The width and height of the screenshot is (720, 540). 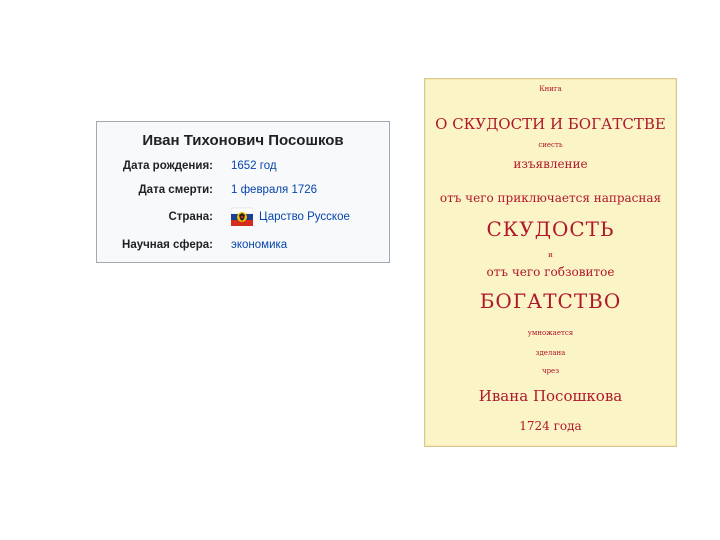 I want to click on country-link: Царство Русское, so click(x=304, y=217).